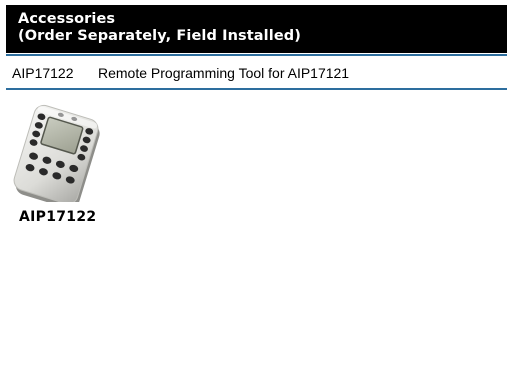 The width and height of the screenshot is (507, 387). I want to click on remote-programming-tool-icon, so click(61, 152).